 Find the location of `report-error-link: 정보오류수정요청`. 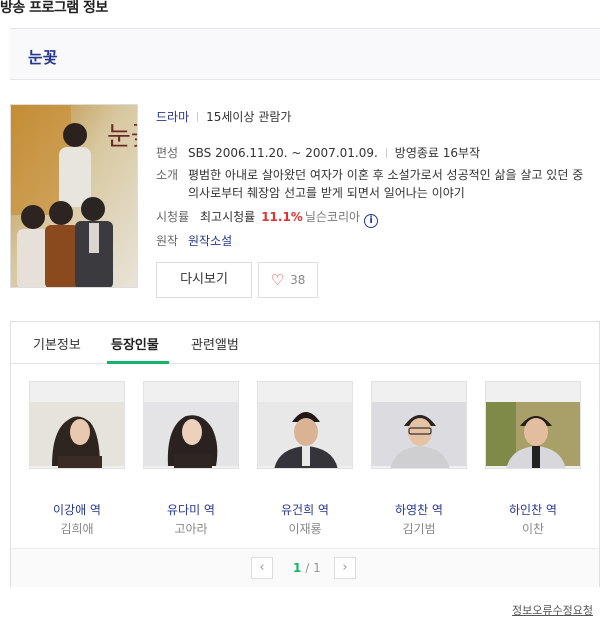

report-error-link: 정보오류수정요청 is located at coordinates (552, 610).